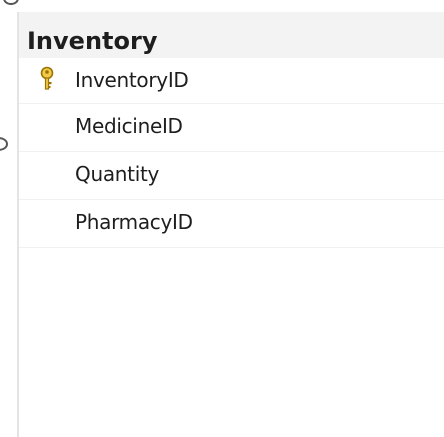 This screenshot has height=437, width=444. Describe the element at coordinates (231, 176) in the screenshot. I see `field-row-quantity: Quantity` at that location.